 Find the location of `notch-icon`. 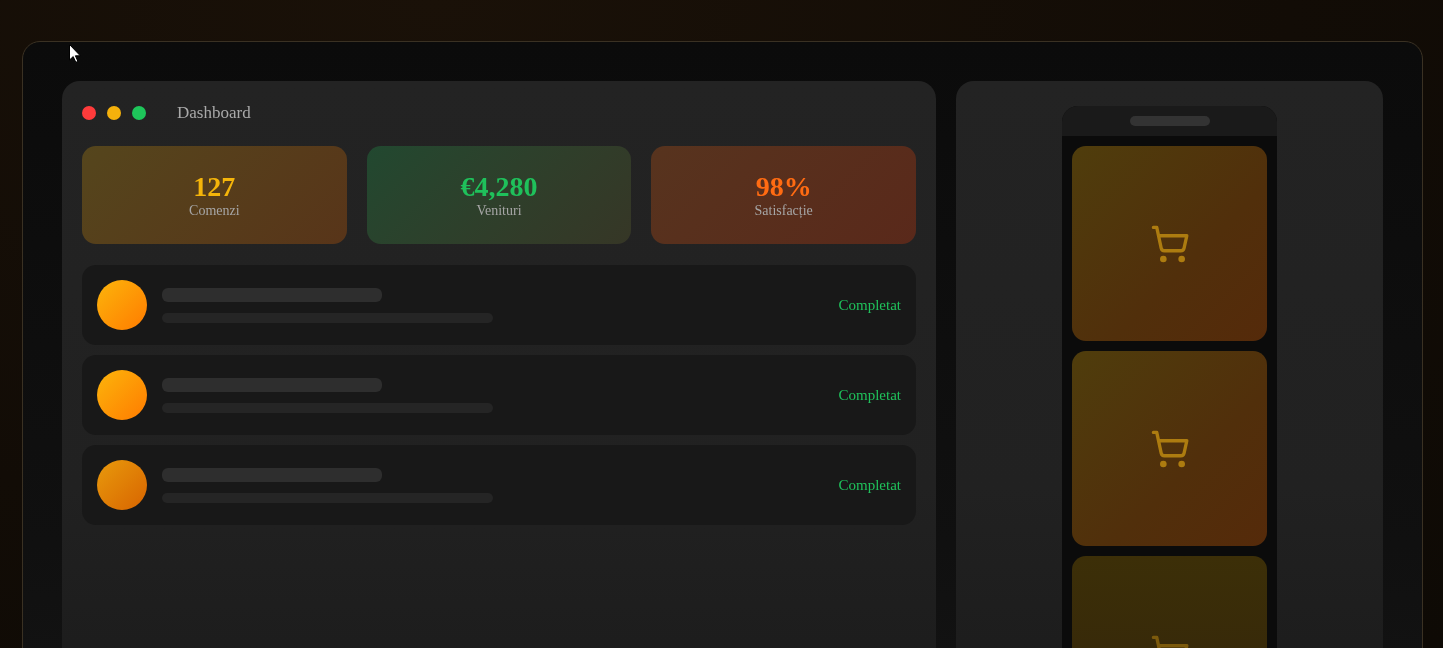

notch-icon is located at coordinates (1169, 121).